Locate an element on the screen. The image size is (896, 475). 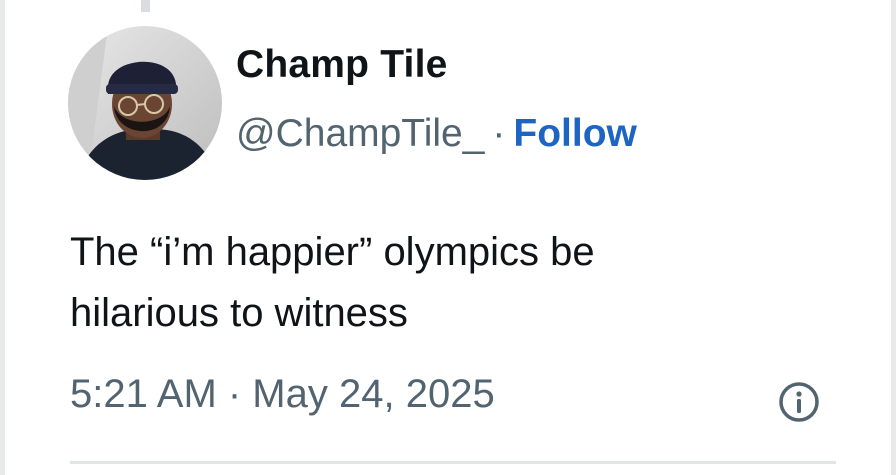
author-display-name: Champ Tile is located at coordinates (342, 65).